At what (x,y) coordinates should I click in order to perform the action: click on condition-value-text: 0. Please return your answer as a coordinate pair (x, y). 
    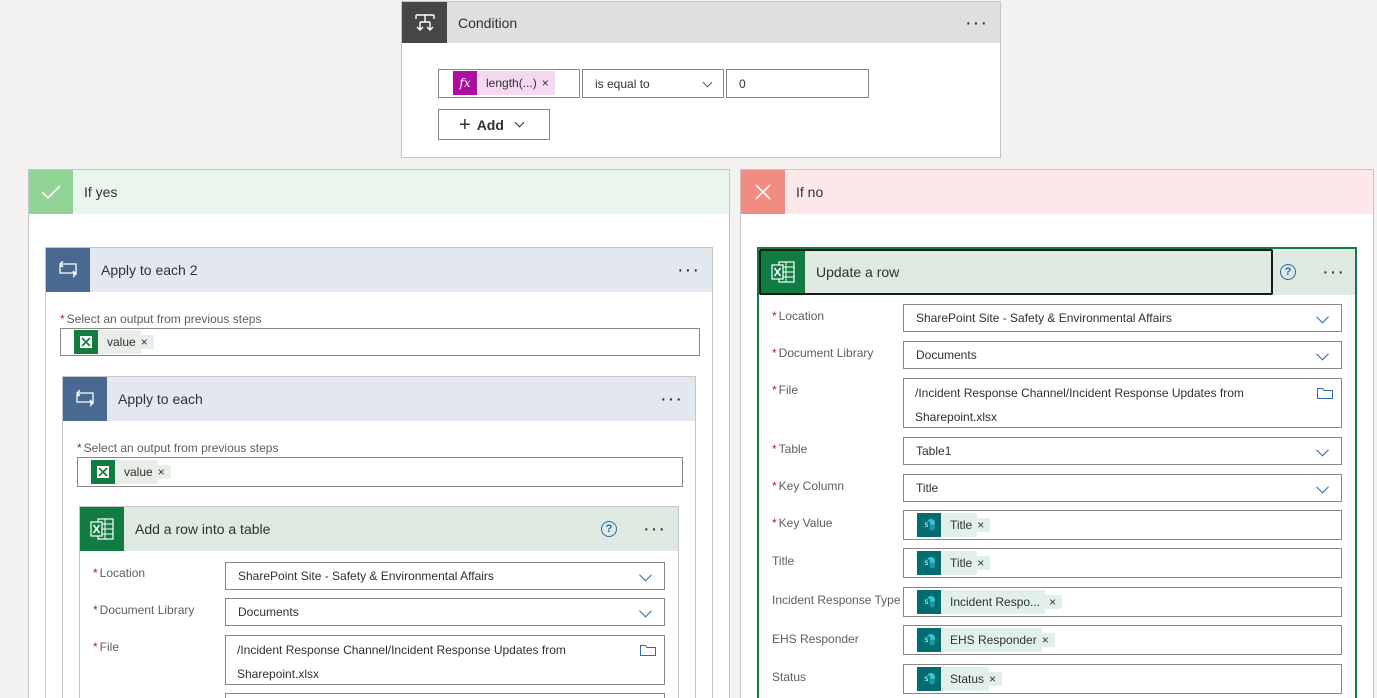
    Looking at the image, I should click on (742, 83).